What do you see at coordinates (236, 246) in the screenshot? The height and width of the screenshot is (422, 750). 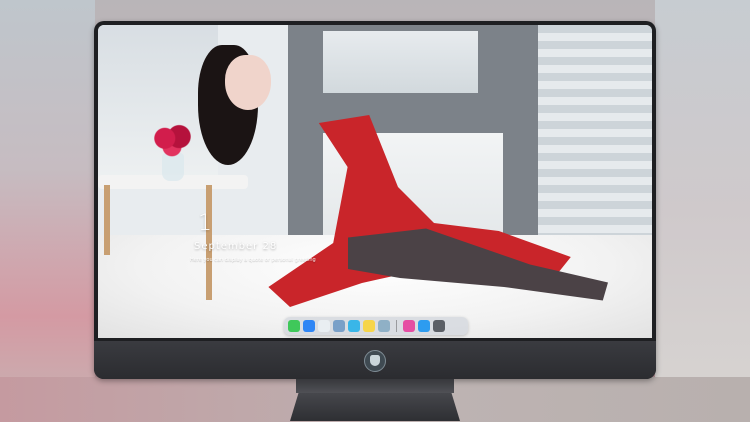 I see `lock-screen-date: September 28` at bounding box center [236, 246].